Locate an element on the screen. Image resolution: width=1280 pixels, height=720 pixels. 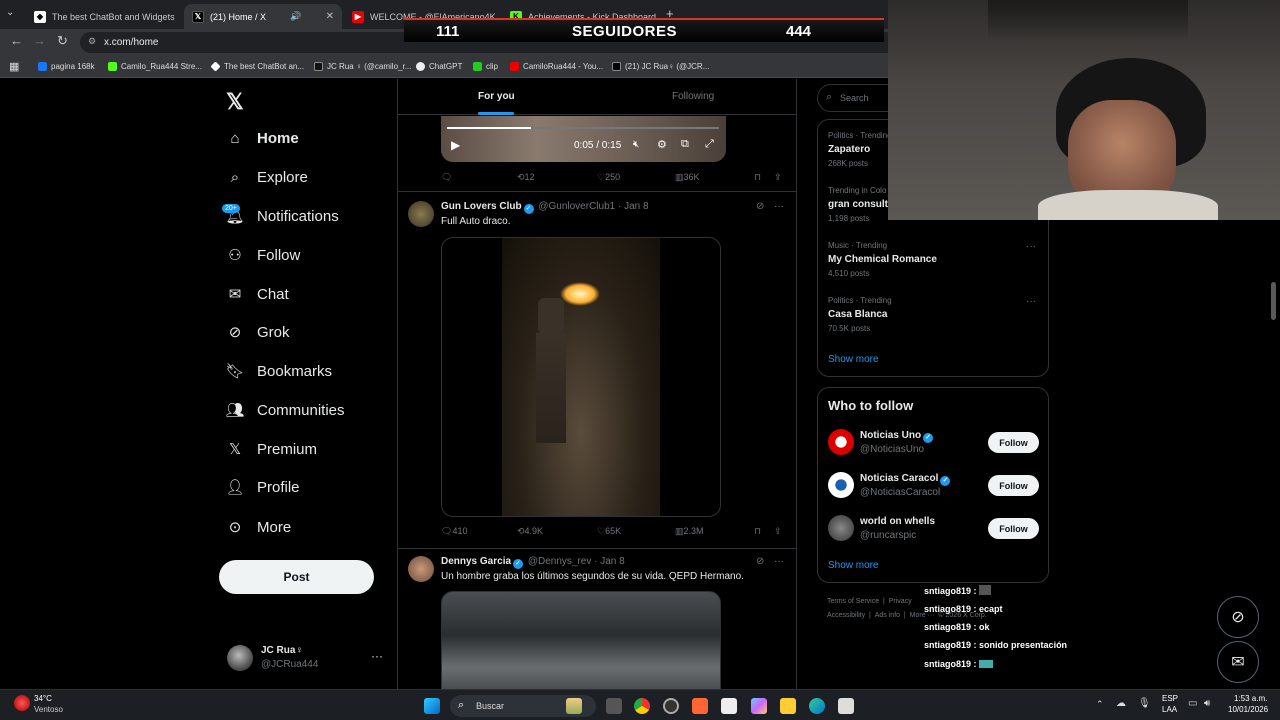
x-logo-icon: 𝕏 is located at coordinates (235, 102).